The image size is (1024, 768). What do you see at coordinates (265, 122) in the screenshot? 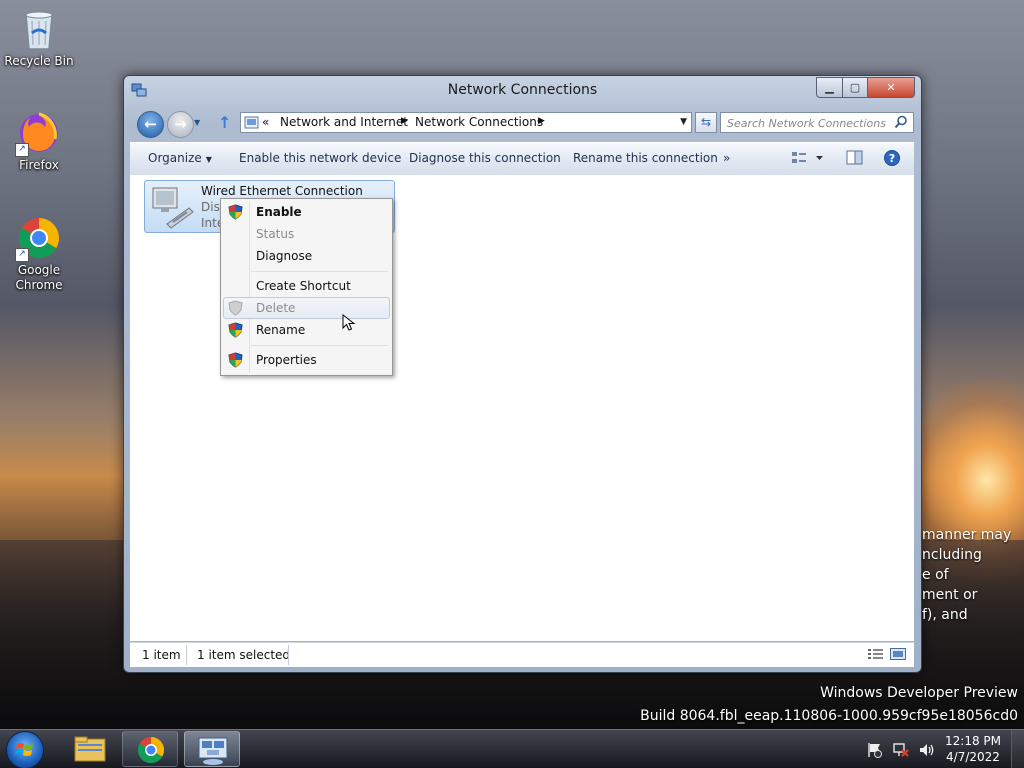
I see `breadcrumb-overflow: «` at bounding box center [265, 122].